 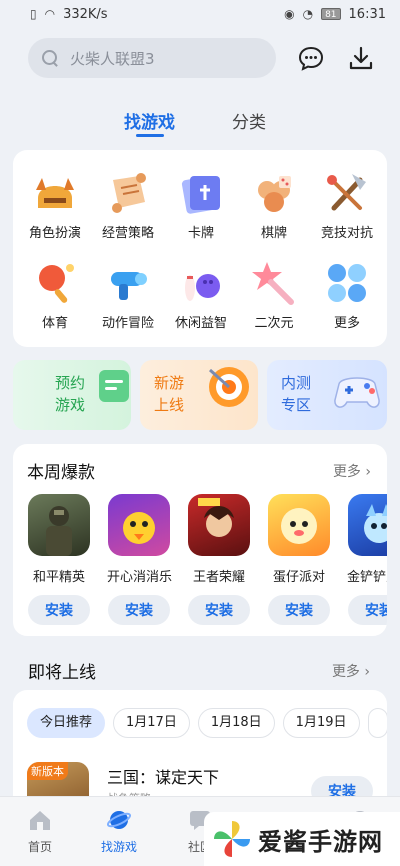 I want to click on game-name: 金铲铲之战, so click(x=367, y=577).